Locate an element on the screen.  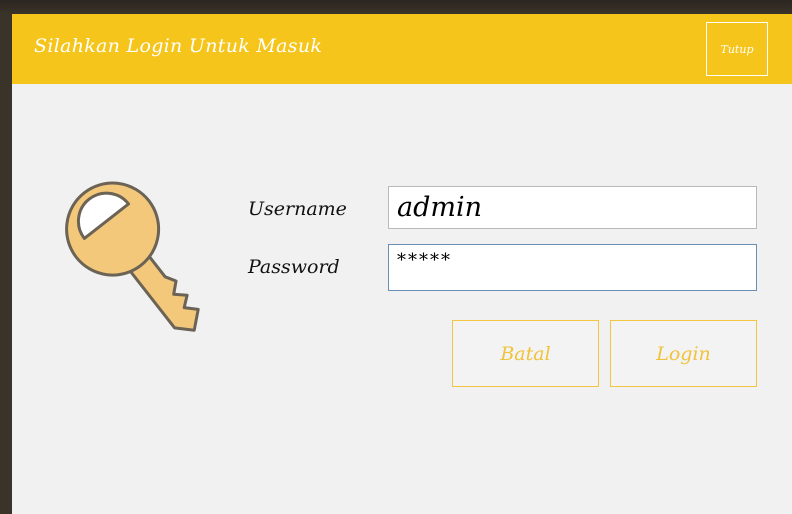
username-label: Username is located at coordinates (297, 209).